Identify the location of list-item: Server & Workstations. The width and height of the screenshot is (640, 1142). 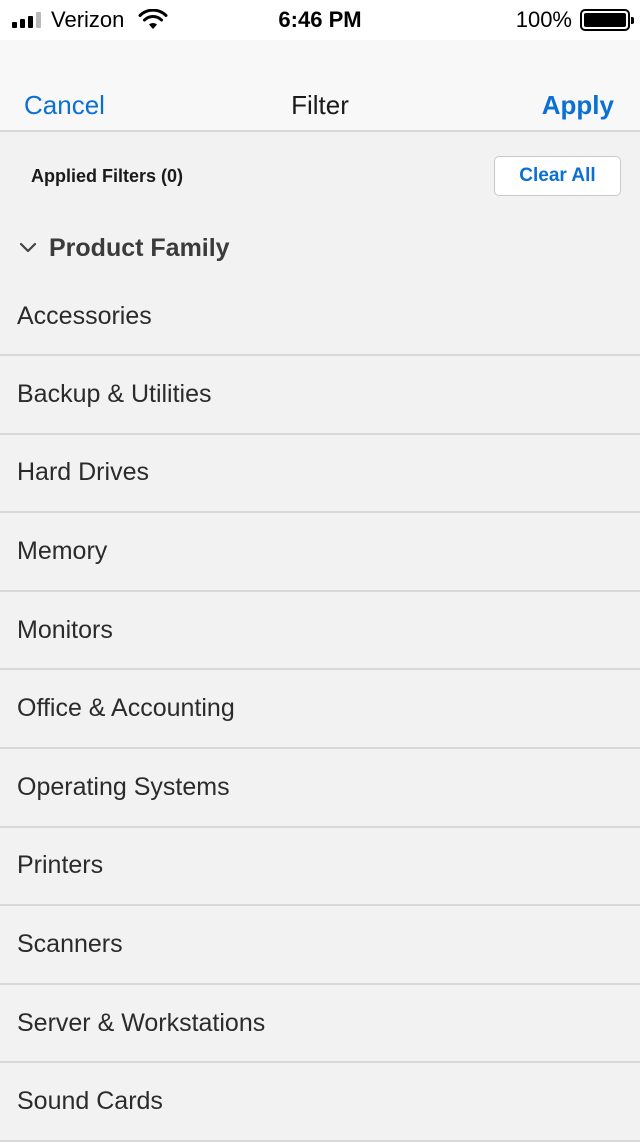
(320, 1024).